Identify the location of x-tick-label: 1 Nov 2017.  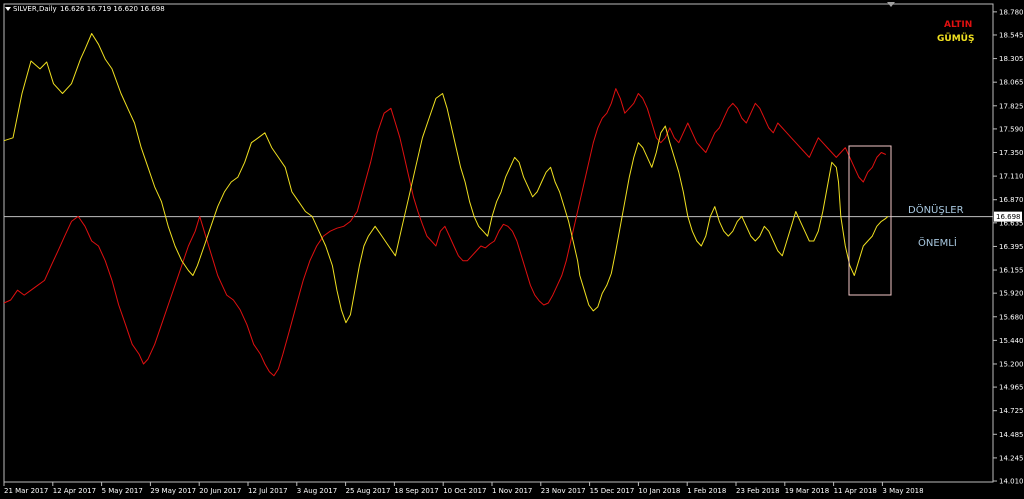
(512, 491).